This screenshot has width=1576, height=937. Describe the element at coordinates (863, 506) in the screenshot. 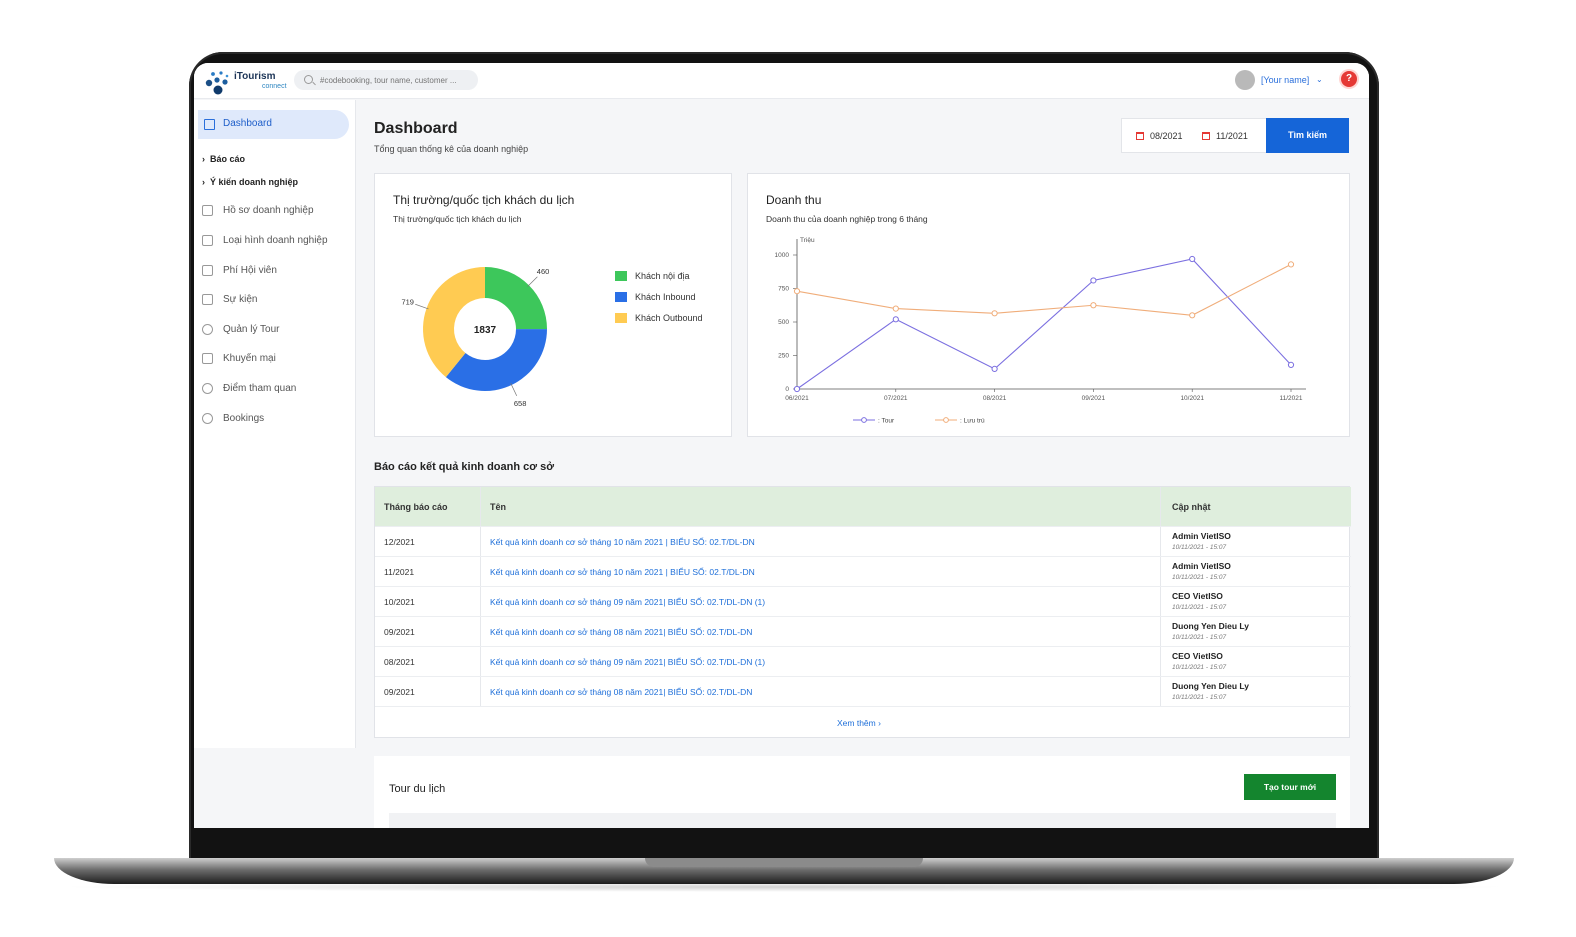

I see `table-header: Tháng báo cáo Tên Cập nhật` at that location.